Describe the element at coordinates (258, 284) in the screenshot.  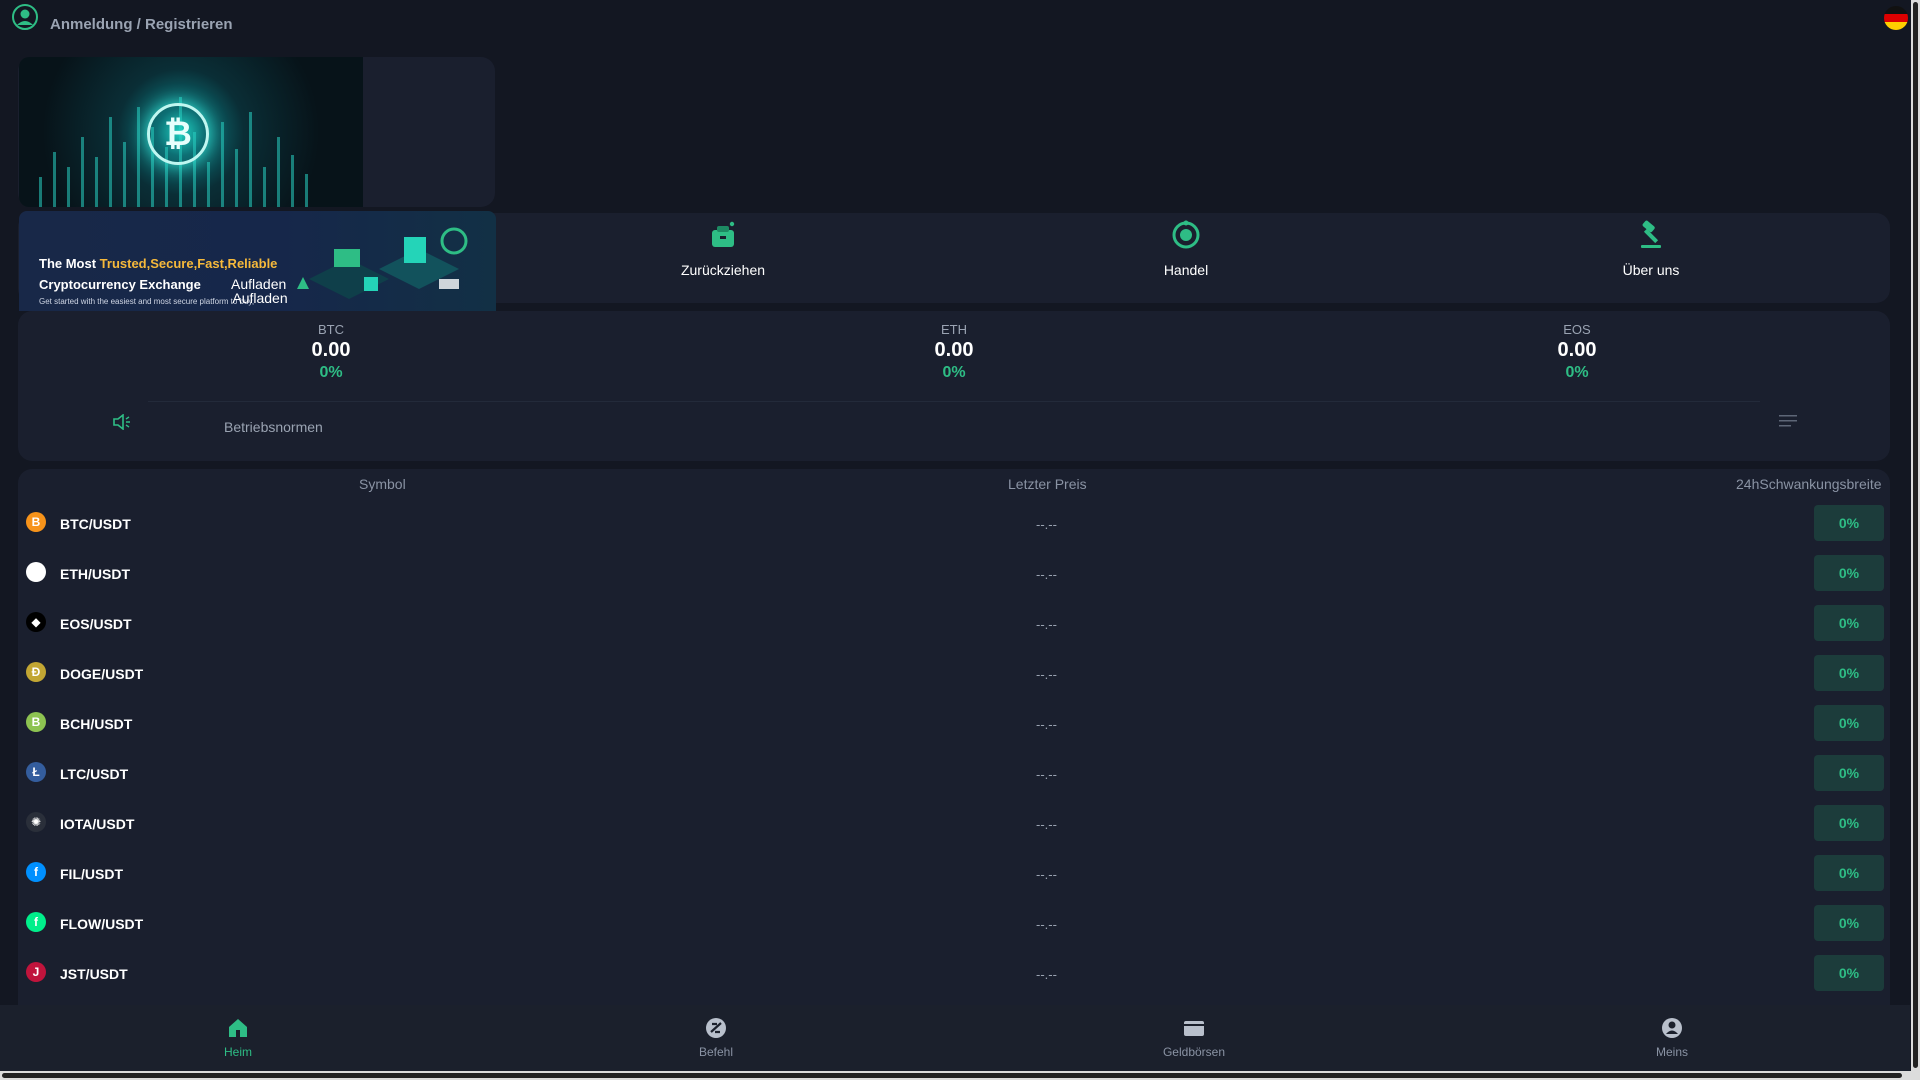
I see `quick-deposit-label: Aufladen` at that location.